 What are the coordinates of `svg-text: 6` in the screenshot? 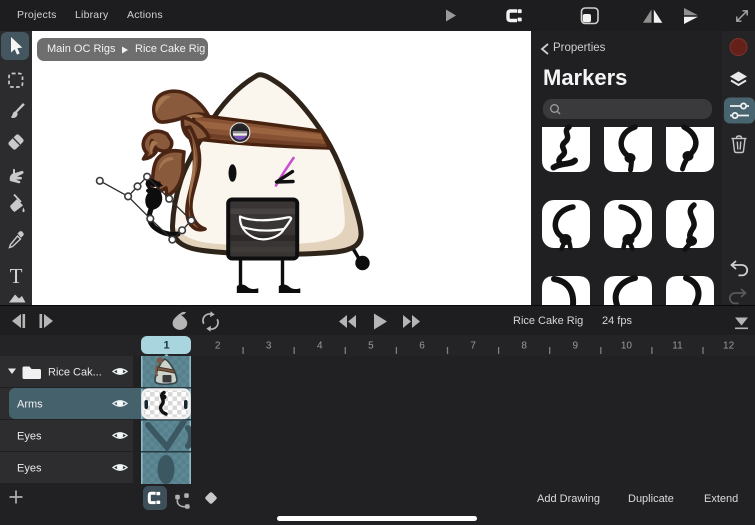 It's located at (422, 346).